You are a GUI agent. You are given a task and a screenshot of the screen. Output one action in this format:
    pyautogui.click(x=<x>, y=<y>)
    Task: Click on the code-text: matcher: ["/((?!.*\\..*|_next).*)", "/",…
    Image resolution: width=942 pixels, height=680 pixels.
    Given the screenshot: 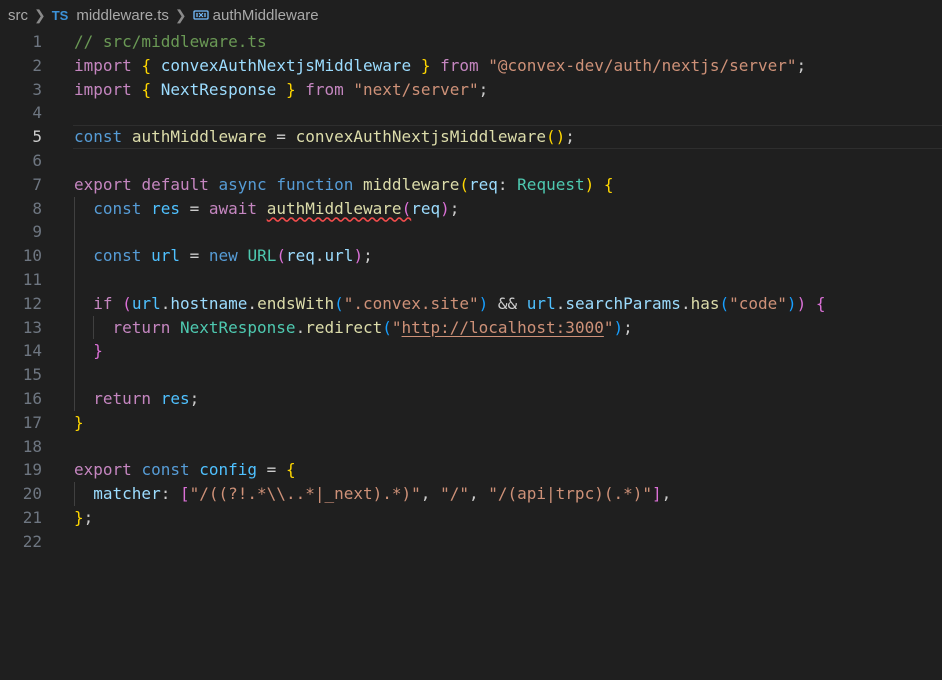 What is the action you would take?
    pyautogui.click(x=372, y=494)
    